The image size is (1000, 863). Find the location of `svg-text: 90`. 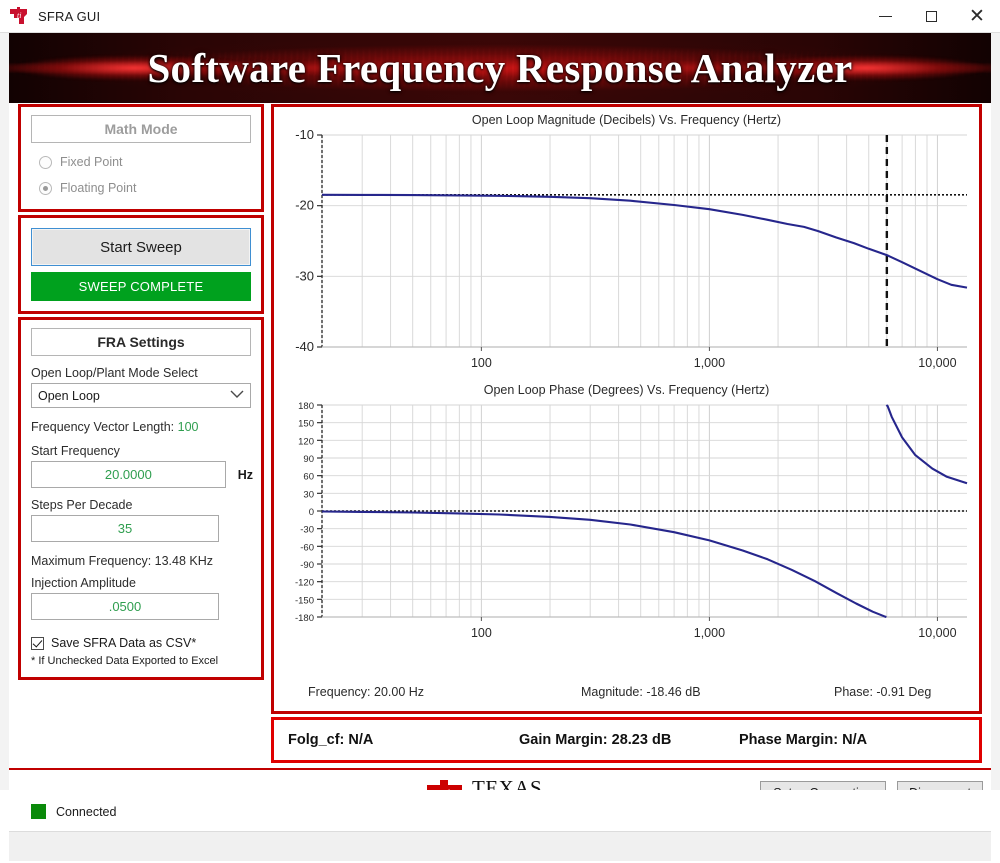

svg-text: 90 is located at coordinates (308, 459).